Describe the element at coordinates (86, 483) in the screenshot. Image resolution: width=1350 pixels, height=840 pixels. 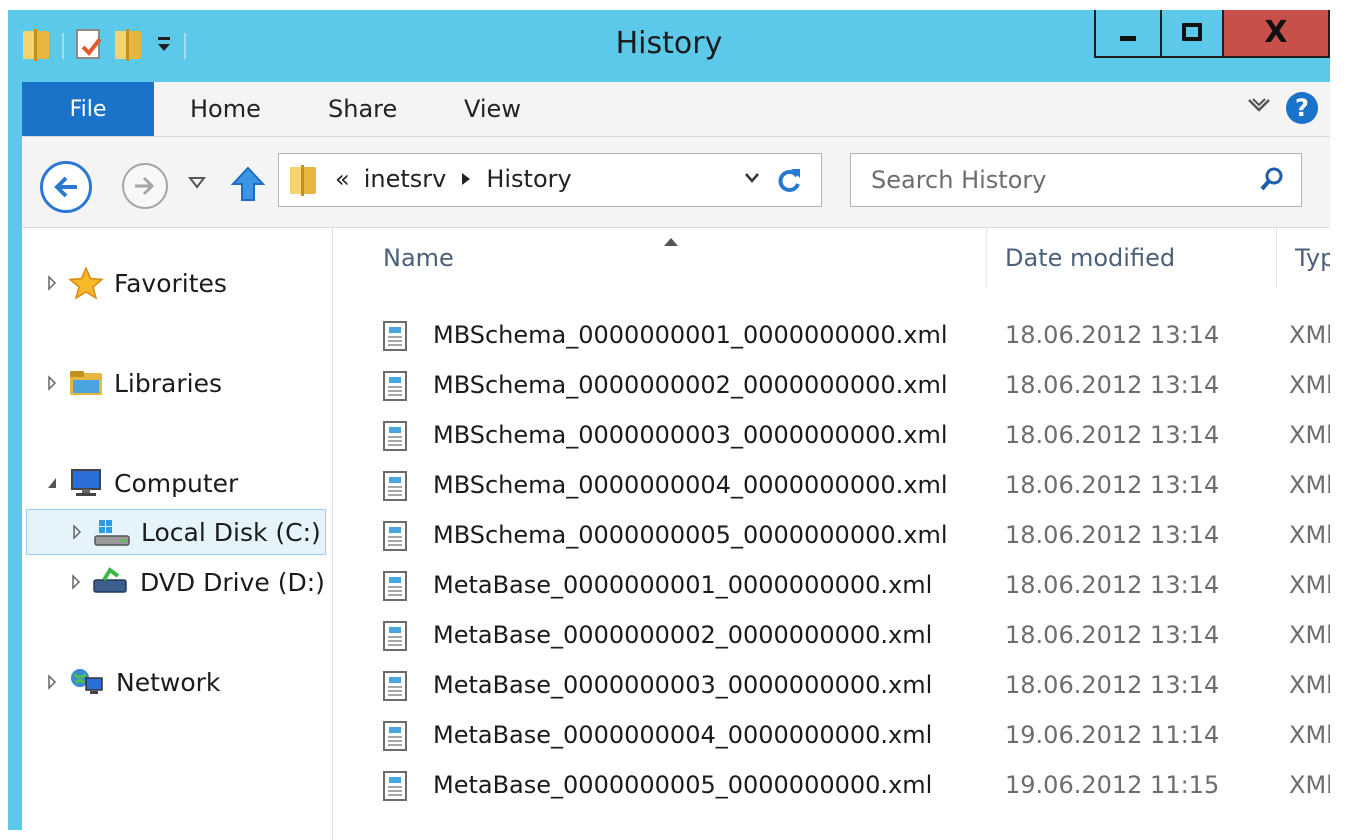
I see `computer-icon` at that location.